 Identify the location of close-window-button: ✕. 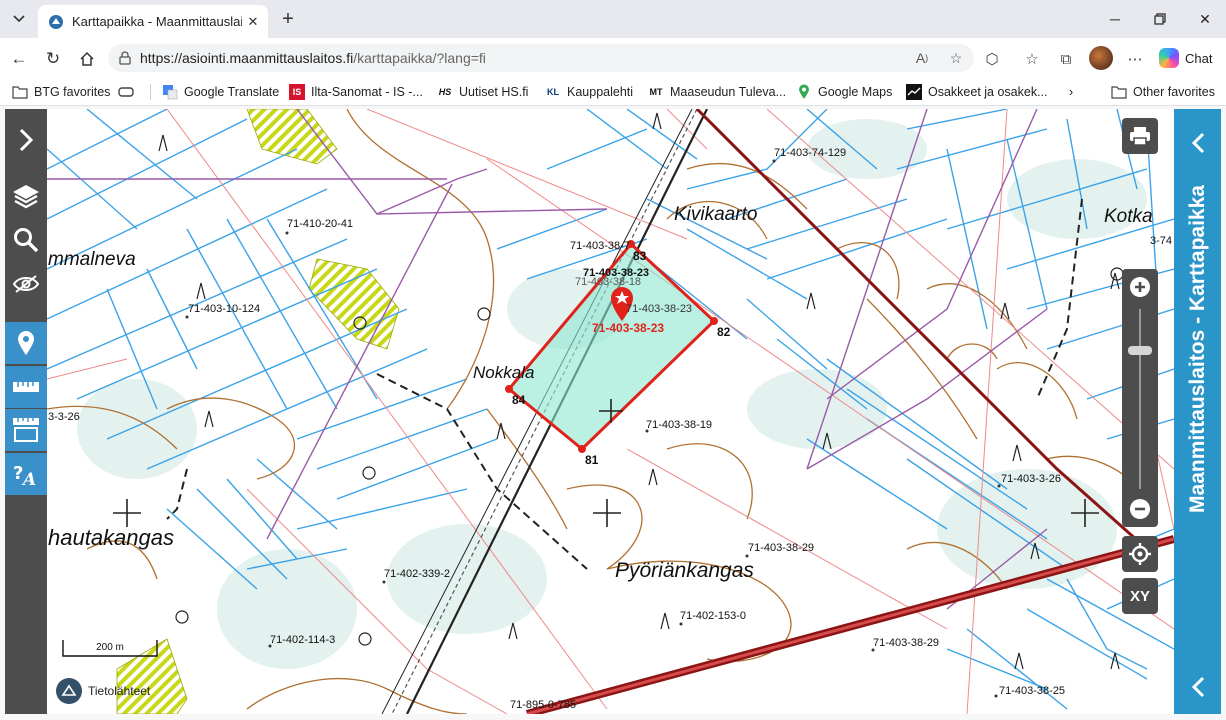
(1205, 19).